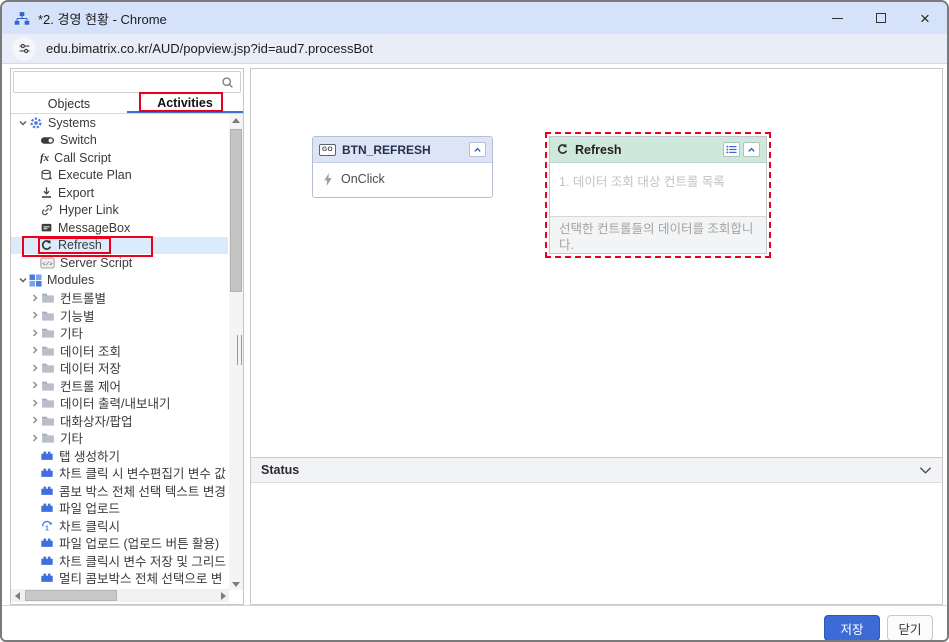 Image resolution: width=949 pixels, height=642 pixels. What do you see at coordinates (236, 210) in the screenshot?
I see `vertical-scroll-thumb` at bounding box center [236, 210].